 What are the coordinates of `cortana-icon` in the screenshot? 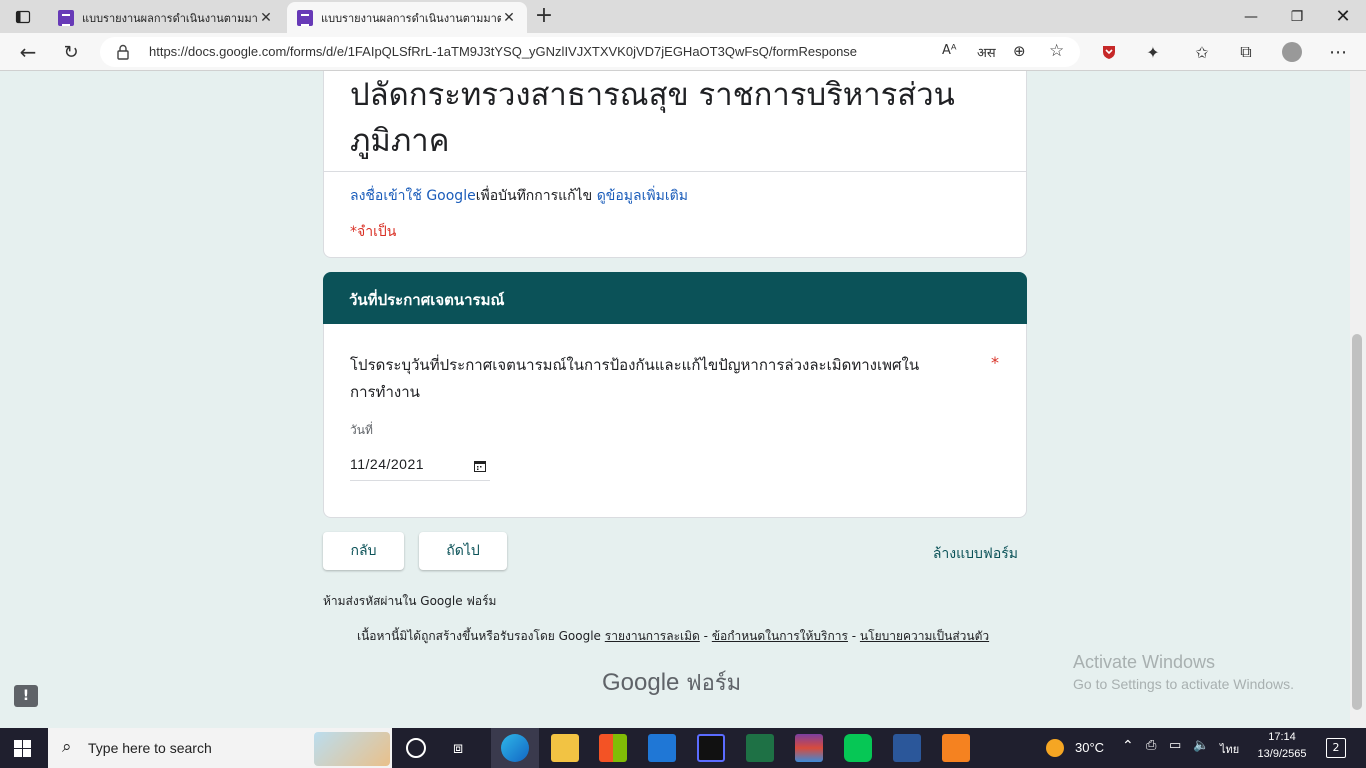 It's located at (416, 748).